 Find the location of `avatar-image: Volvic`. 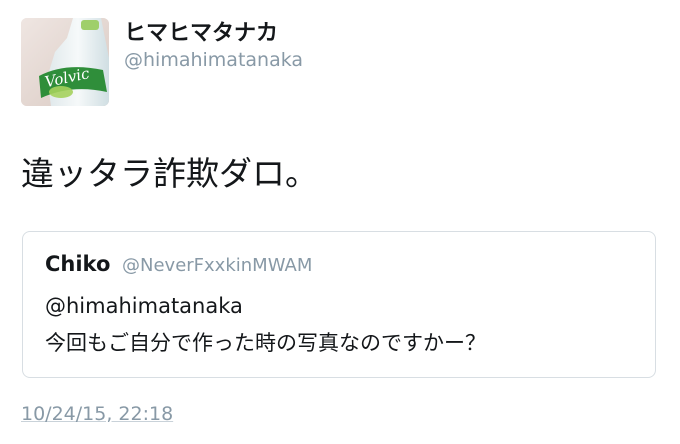

avatar-image: Volvic is located at coordinates (65, 62).